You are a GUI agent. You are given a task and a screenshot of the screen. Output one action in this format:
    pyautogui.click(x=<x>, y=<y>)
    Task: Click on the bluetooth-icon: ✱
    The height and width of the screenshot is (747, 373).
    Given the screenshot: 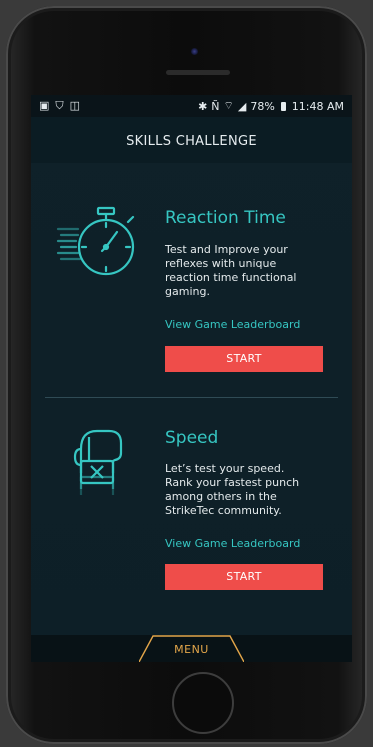 What is the action you would take?
    pyautogui.click(x=203, y=106)
    